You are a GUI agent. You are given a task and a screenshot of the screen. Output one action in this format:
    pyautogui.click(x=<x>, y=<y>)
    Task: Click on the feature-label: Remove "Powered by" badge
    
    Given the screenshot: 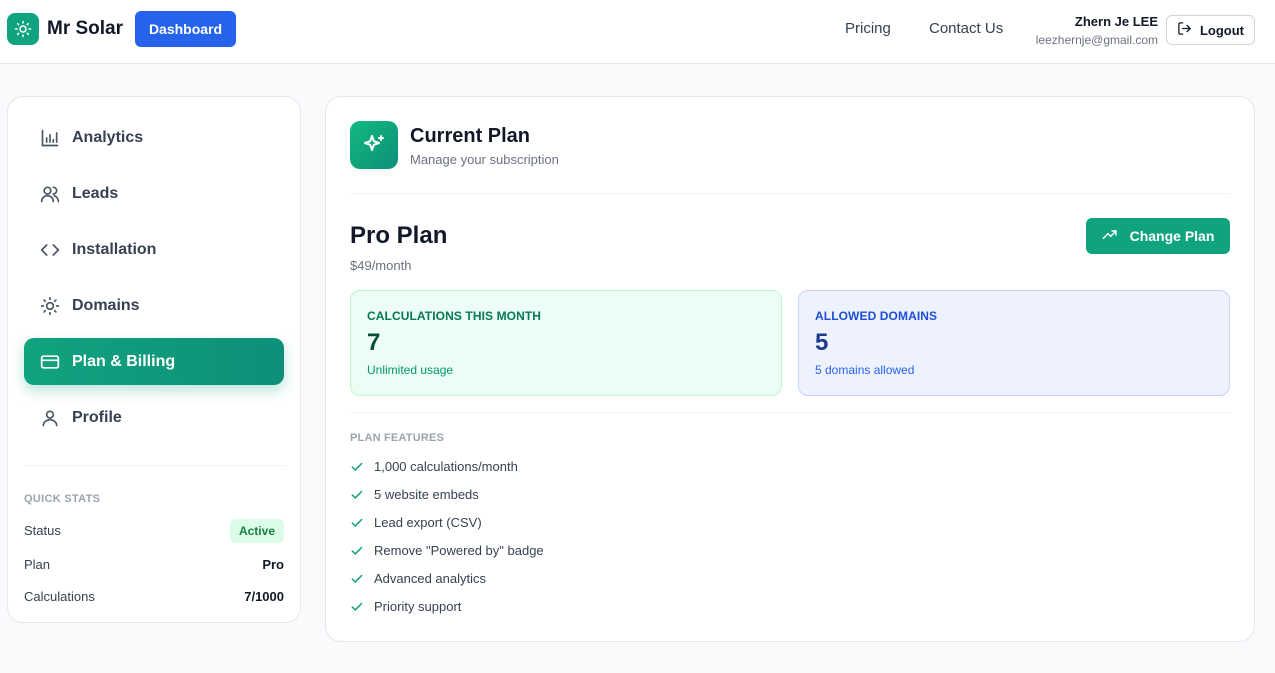 What is the action you would take?
    pyautogui.click(x=459, y=550)
    